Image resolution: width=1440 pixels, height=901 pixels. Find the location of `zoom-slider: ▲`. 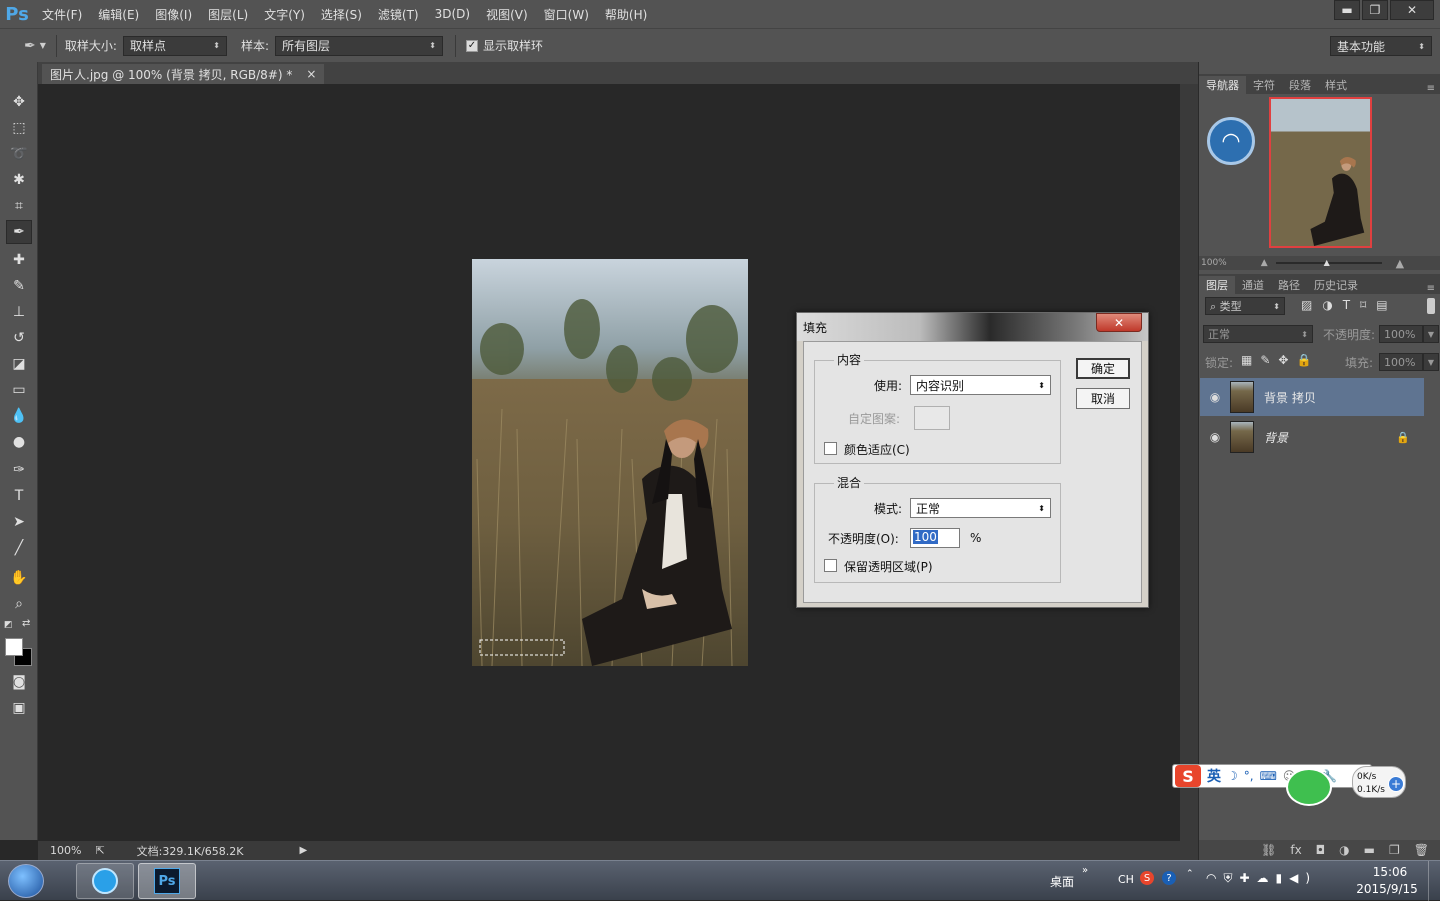

zoom-slider: ▲ is located at coordinates (1328, 262).